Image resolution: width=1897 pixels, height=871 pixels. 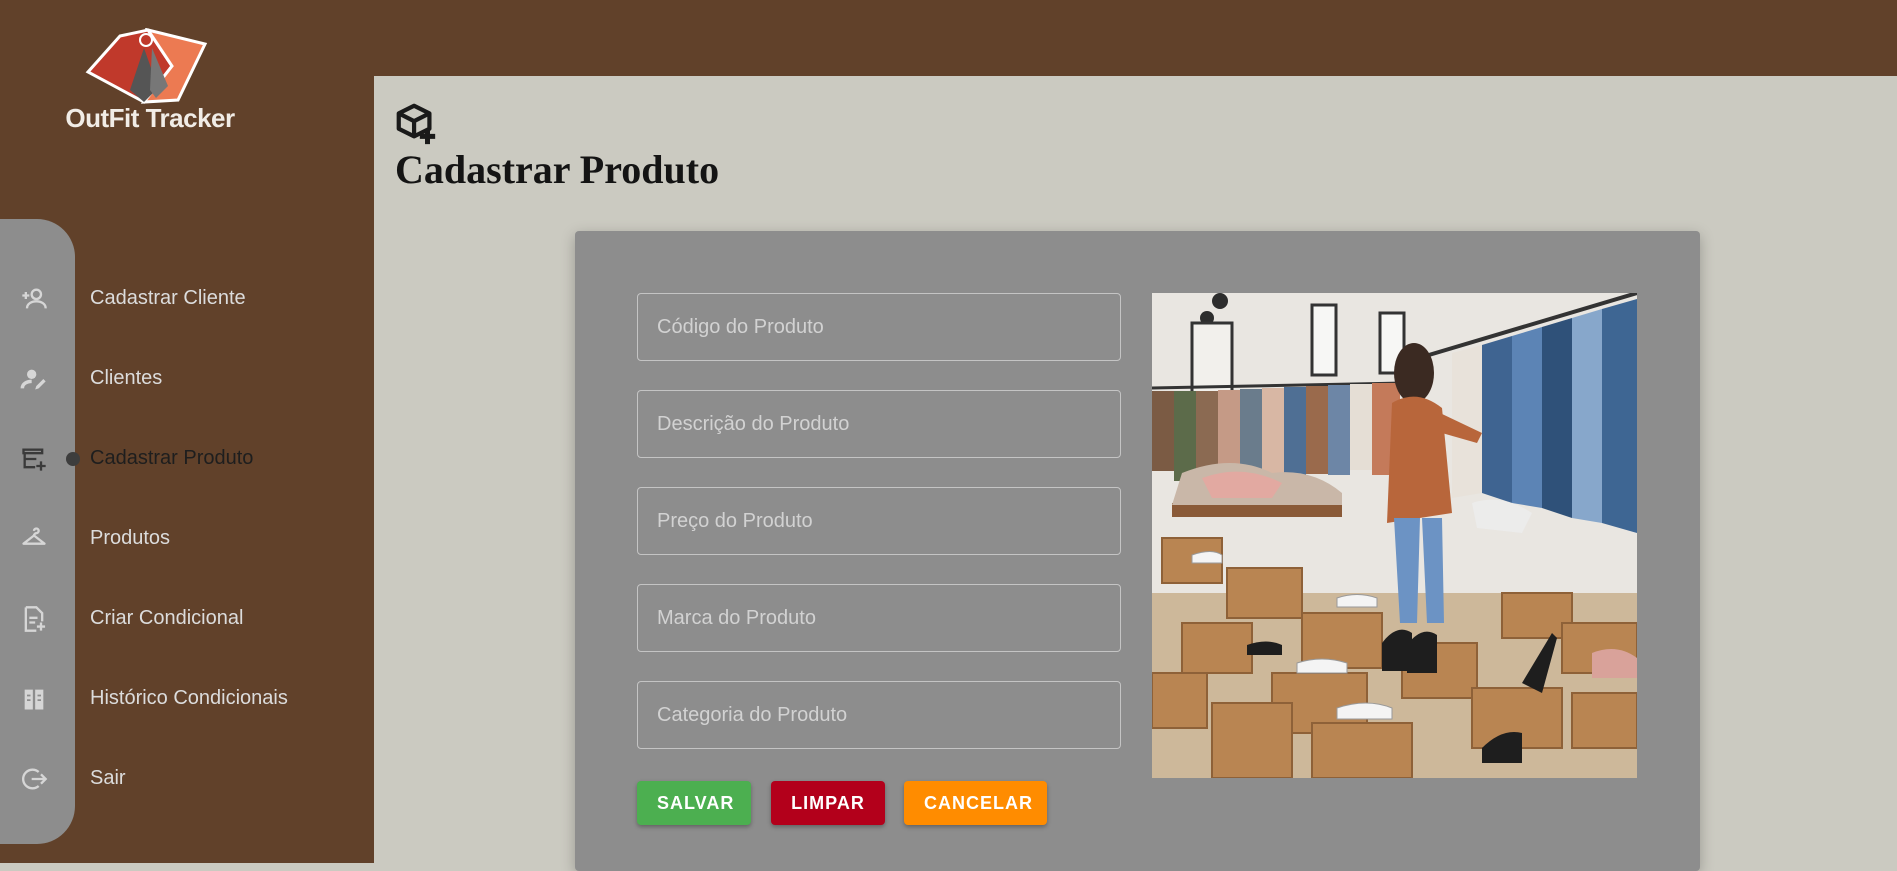 What do you see at coordinates (1394, 535) in the screenshot?
I see `store-illustration` at bounding box center [1394, 535].